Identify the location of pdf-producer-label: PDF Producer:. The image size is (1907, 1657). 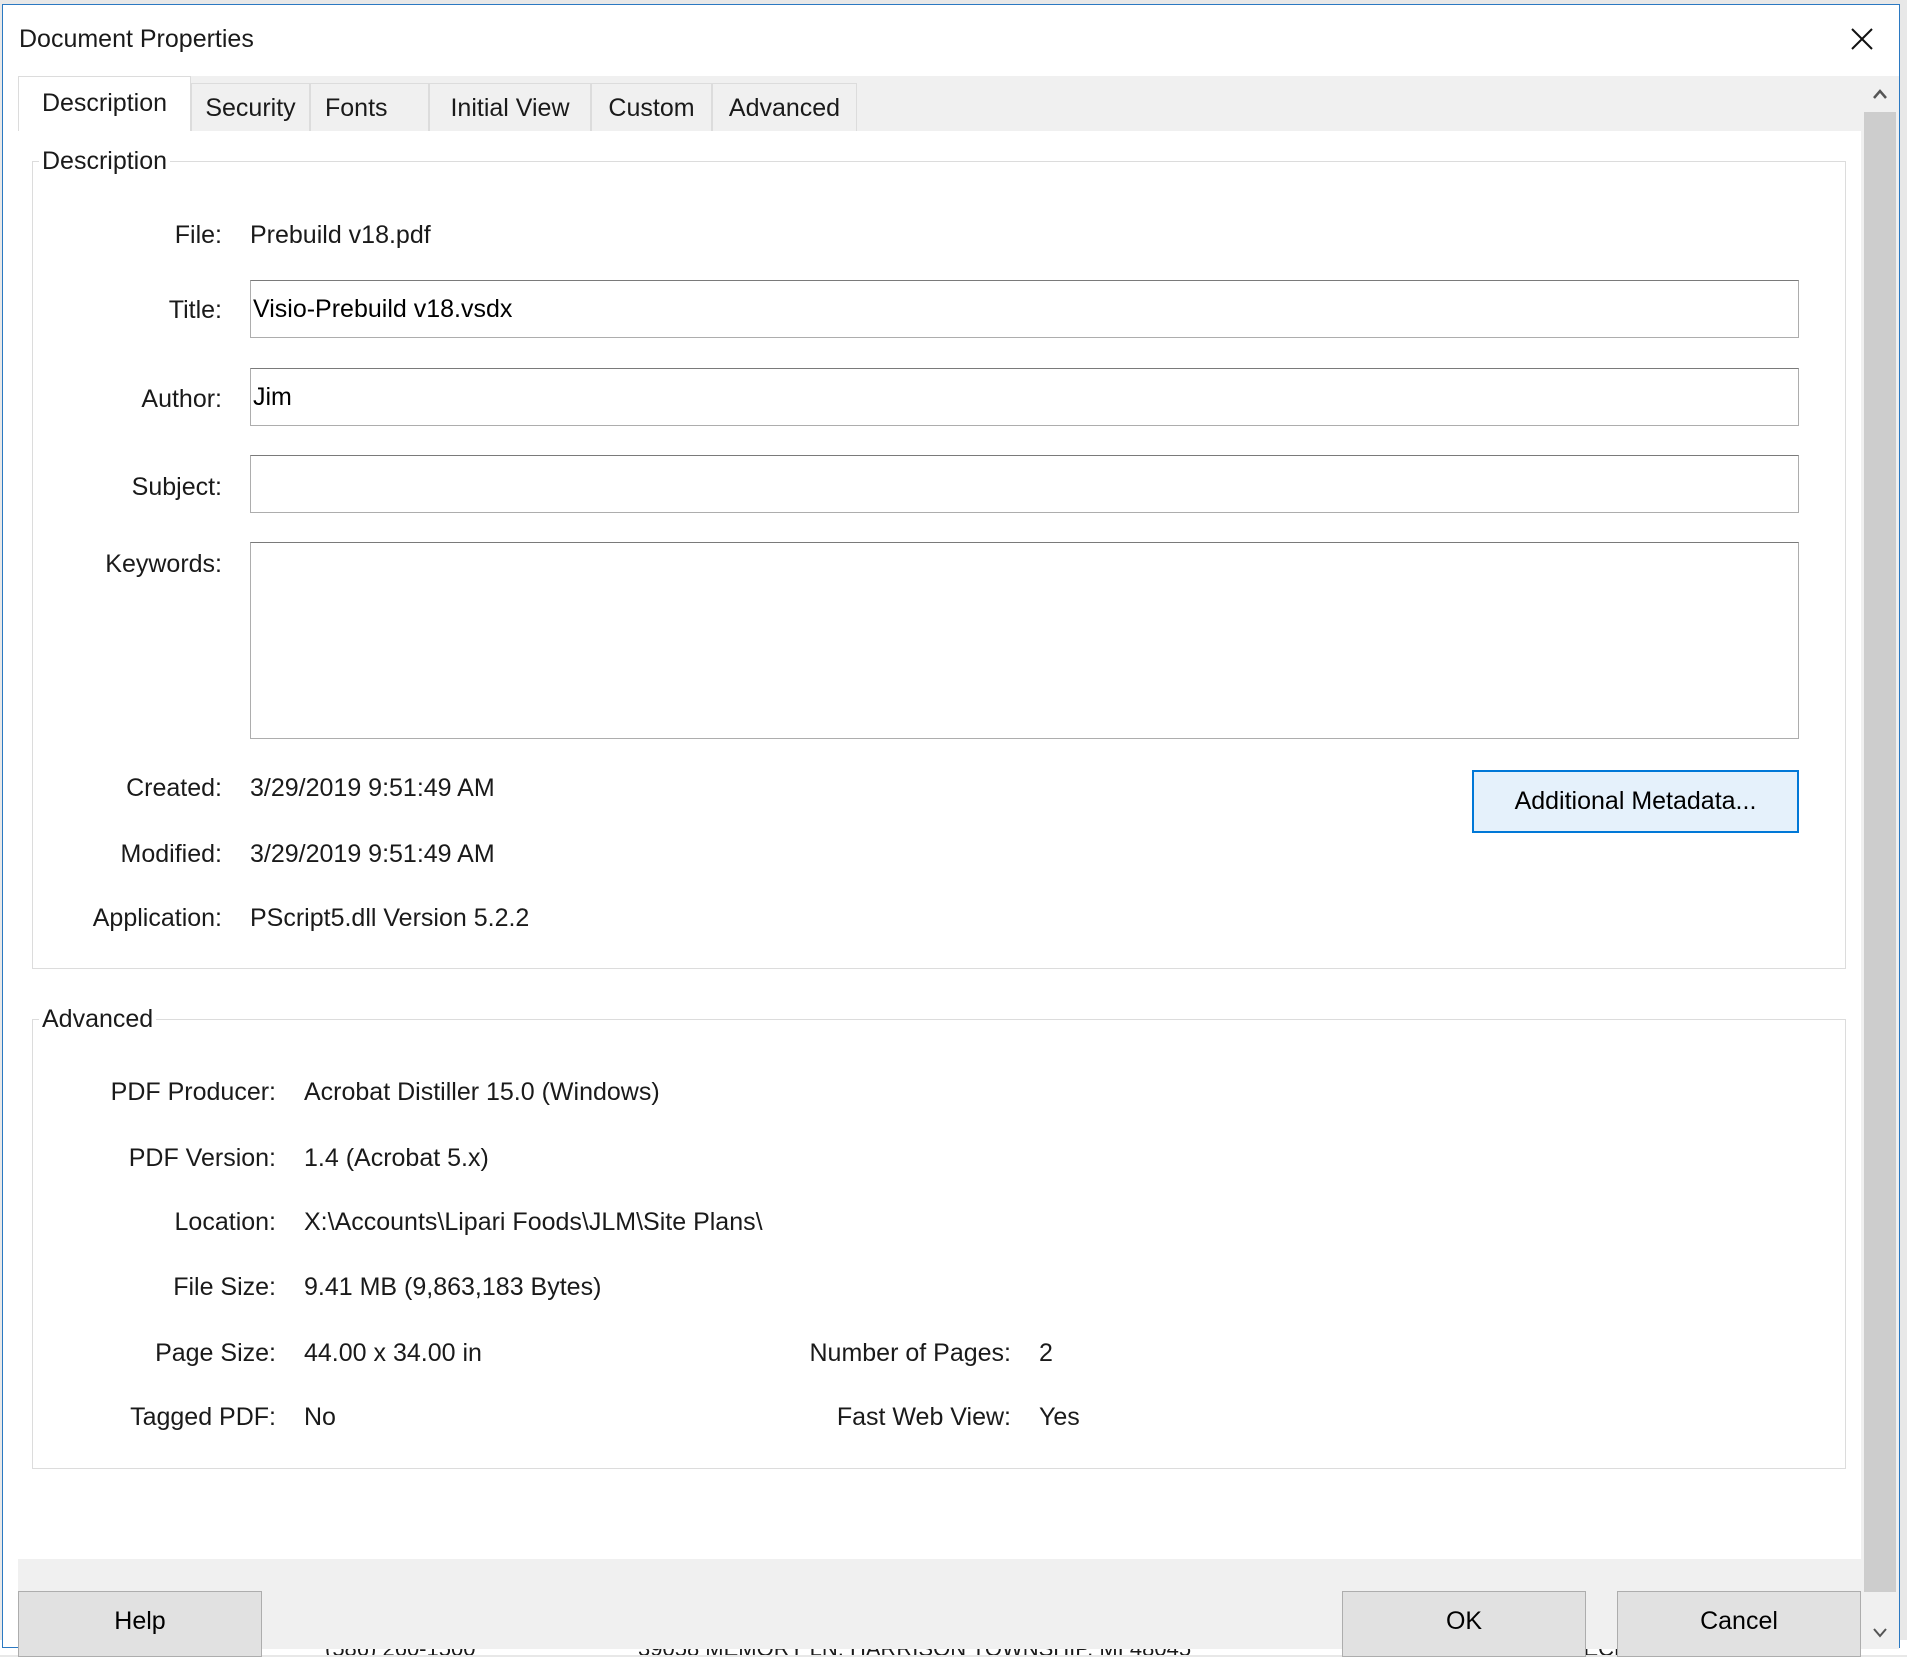
(193, 1092).